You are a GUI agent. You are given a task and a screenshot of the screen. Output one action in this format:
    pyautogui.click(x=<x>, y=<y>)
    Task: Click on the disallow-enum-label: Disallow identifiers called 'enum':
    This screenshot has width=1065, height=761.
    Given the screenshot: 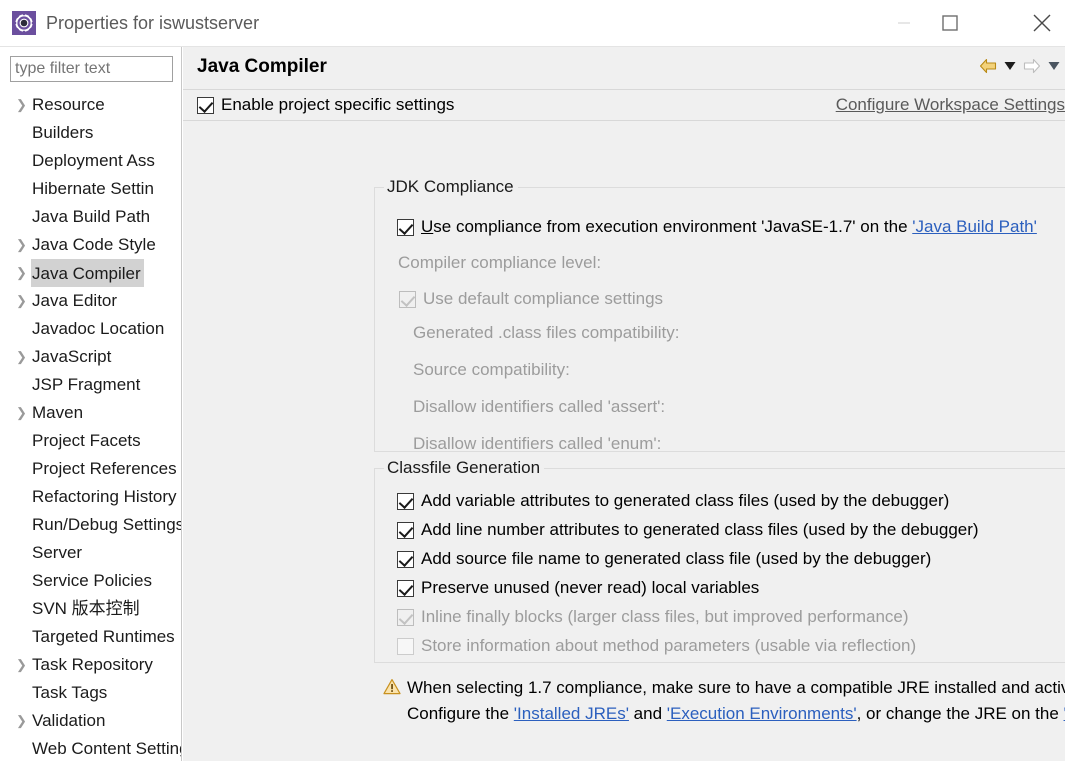 What is the action you would take?
    pyautogui.click(x=537, y=443)
    